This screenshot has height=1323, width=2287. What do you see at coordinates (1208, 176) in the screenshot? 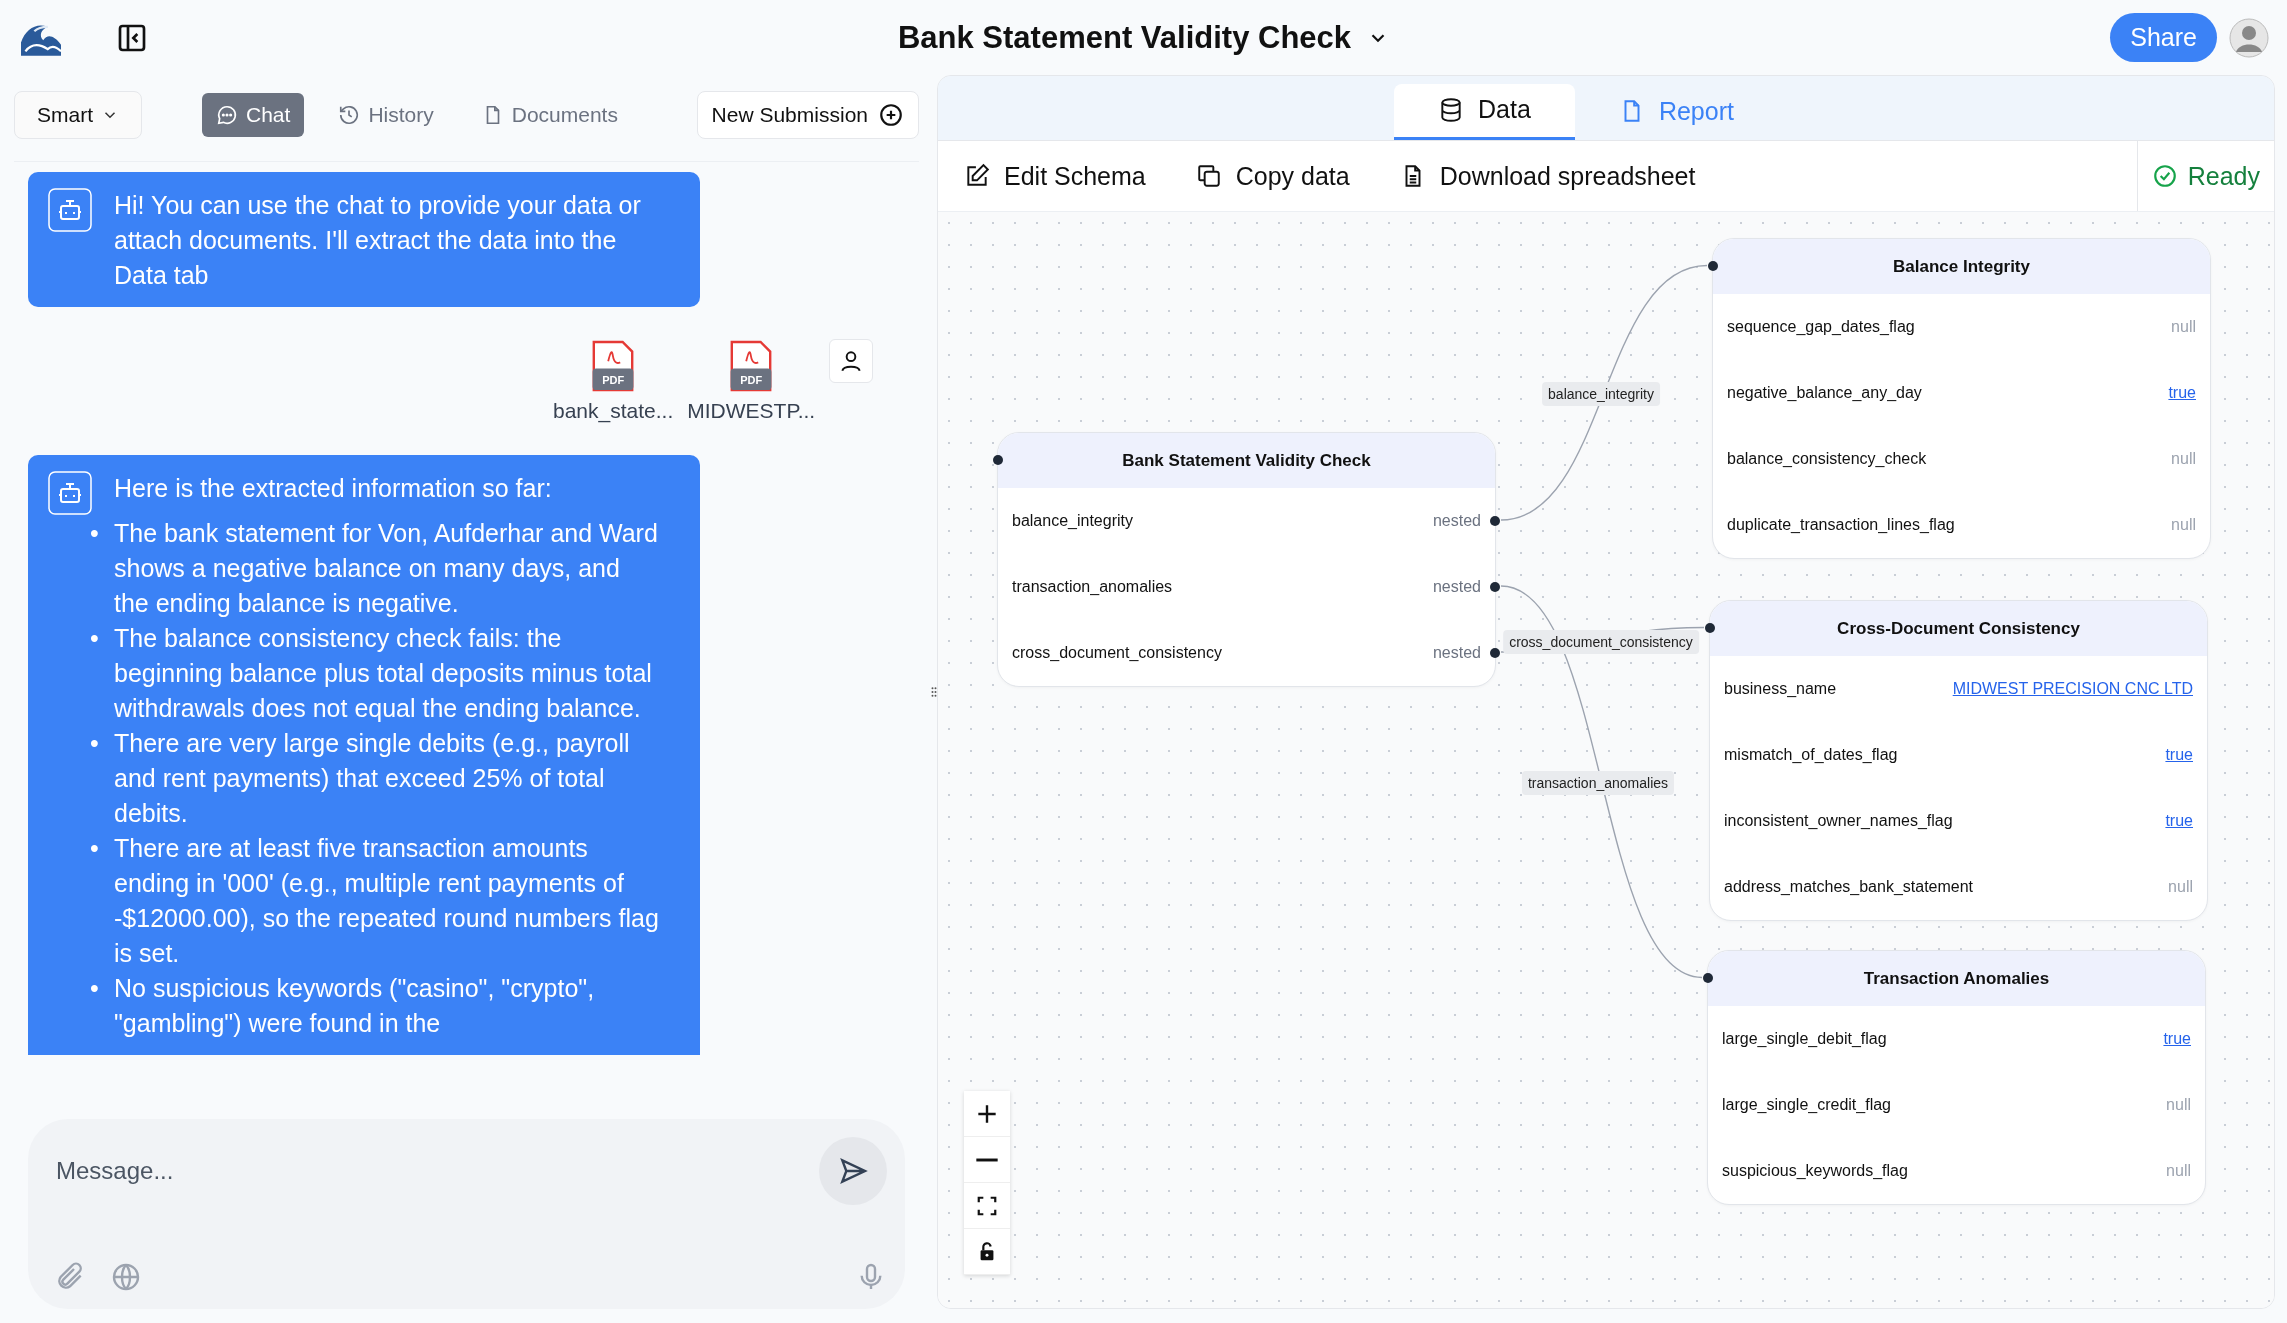
I see `copy-icon` at bounding box center [1208, 176].